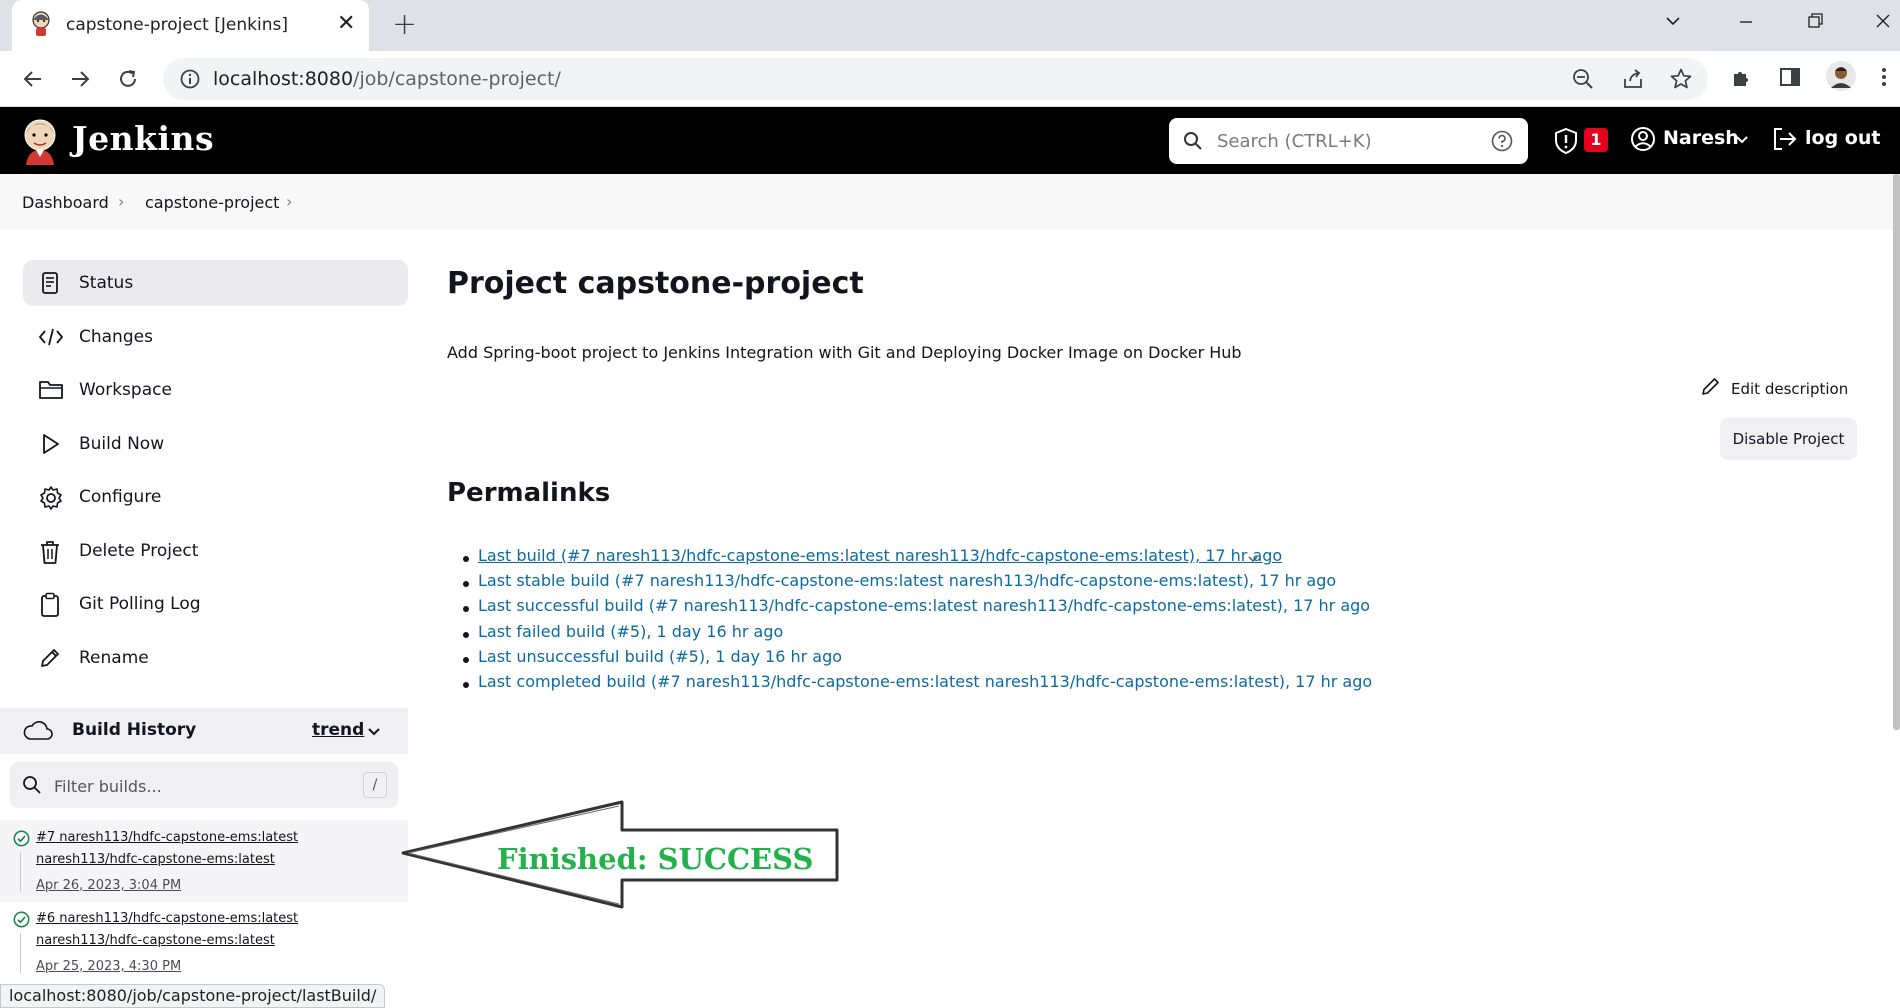  What do you see at coordinates (215, 658) in the screenshot?
I see `task-rename: Rename` at bounding box center [215, 658].